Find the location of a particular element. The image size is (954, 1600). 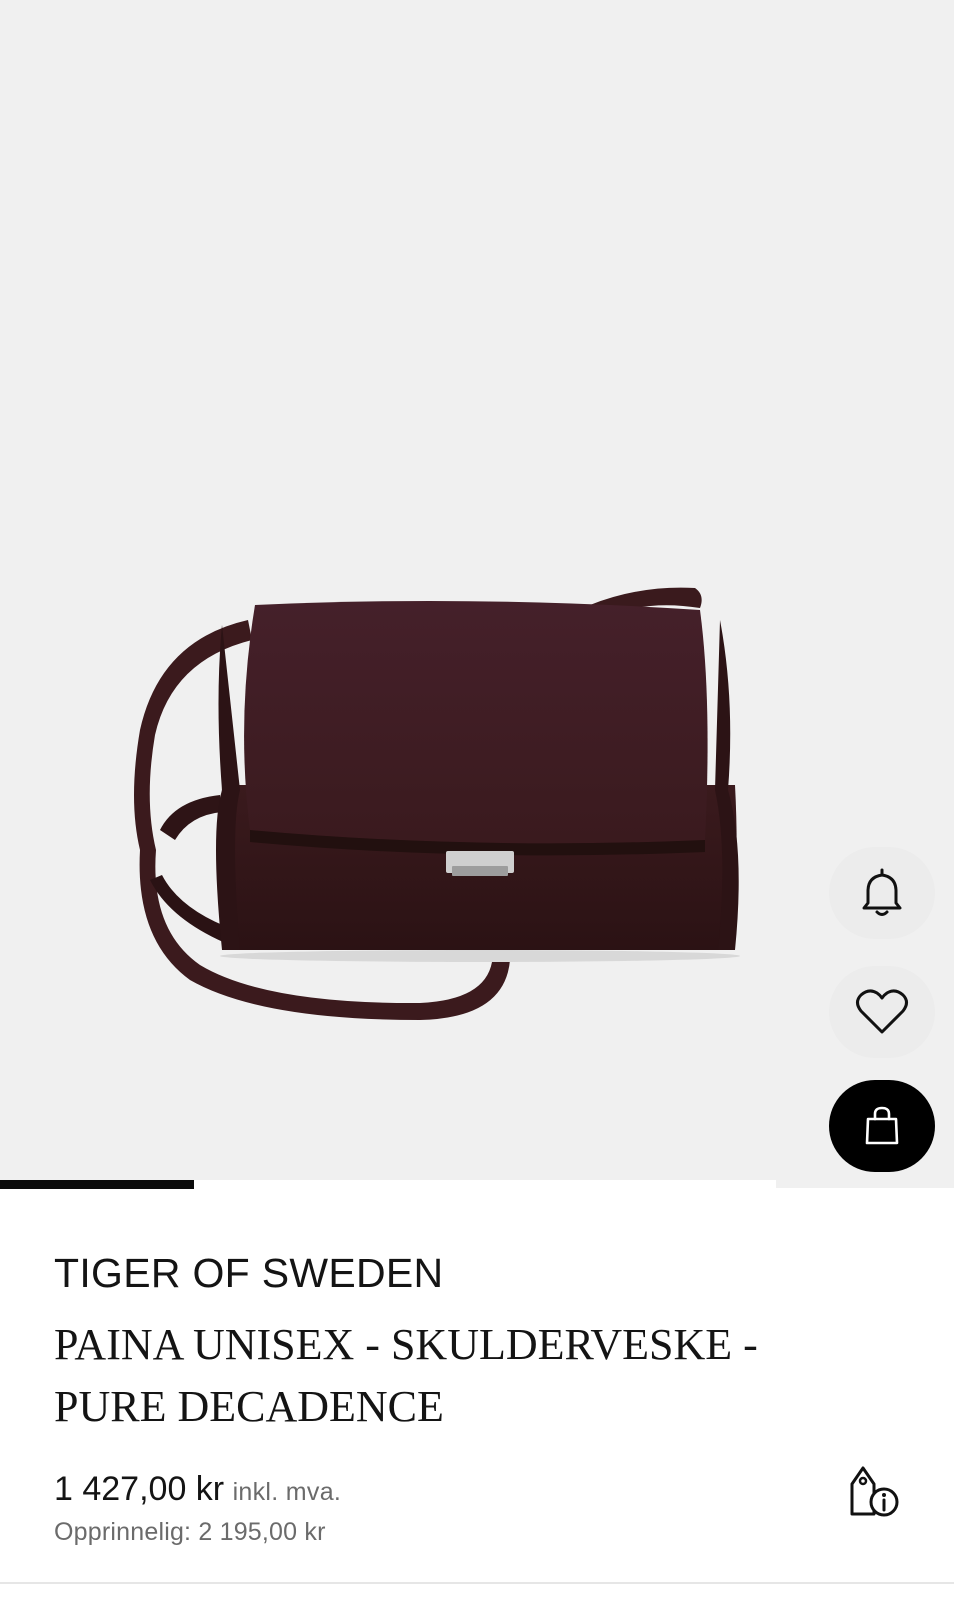

wishlist-button is located at coordinates (882, 1012).